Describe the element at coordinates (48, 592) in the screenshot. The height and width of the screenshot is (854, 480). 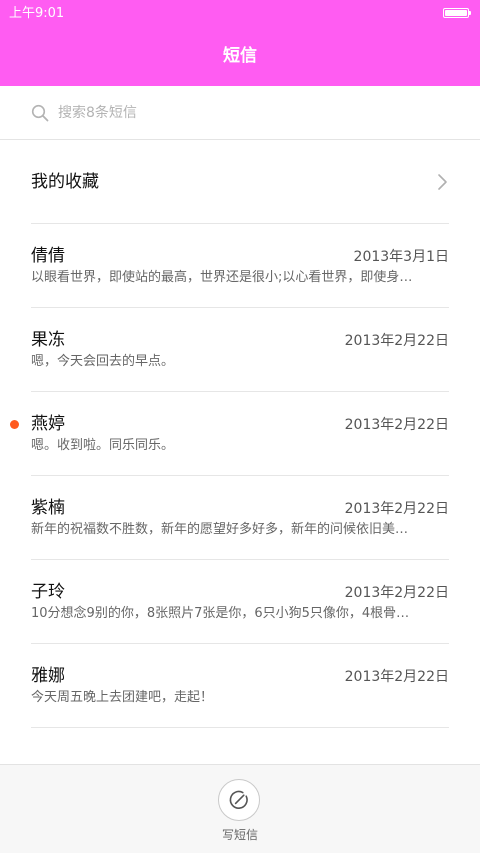
I see `contact-name: 子玲` at that location.